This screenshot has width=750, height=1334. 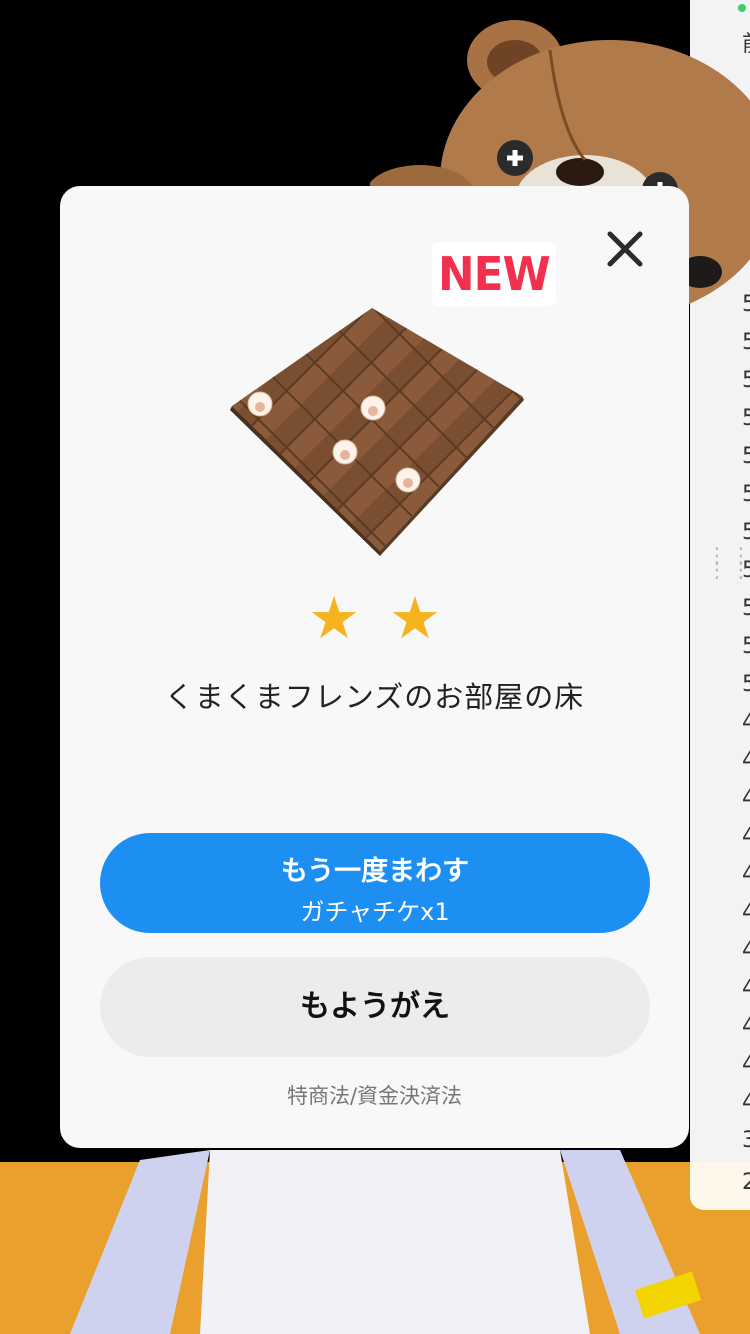 What do you see at coordinates (374, 697) in the screenshot?
I see `item-name: くまくまフレンズのお部屋の床` at bounding box center [374, 697].